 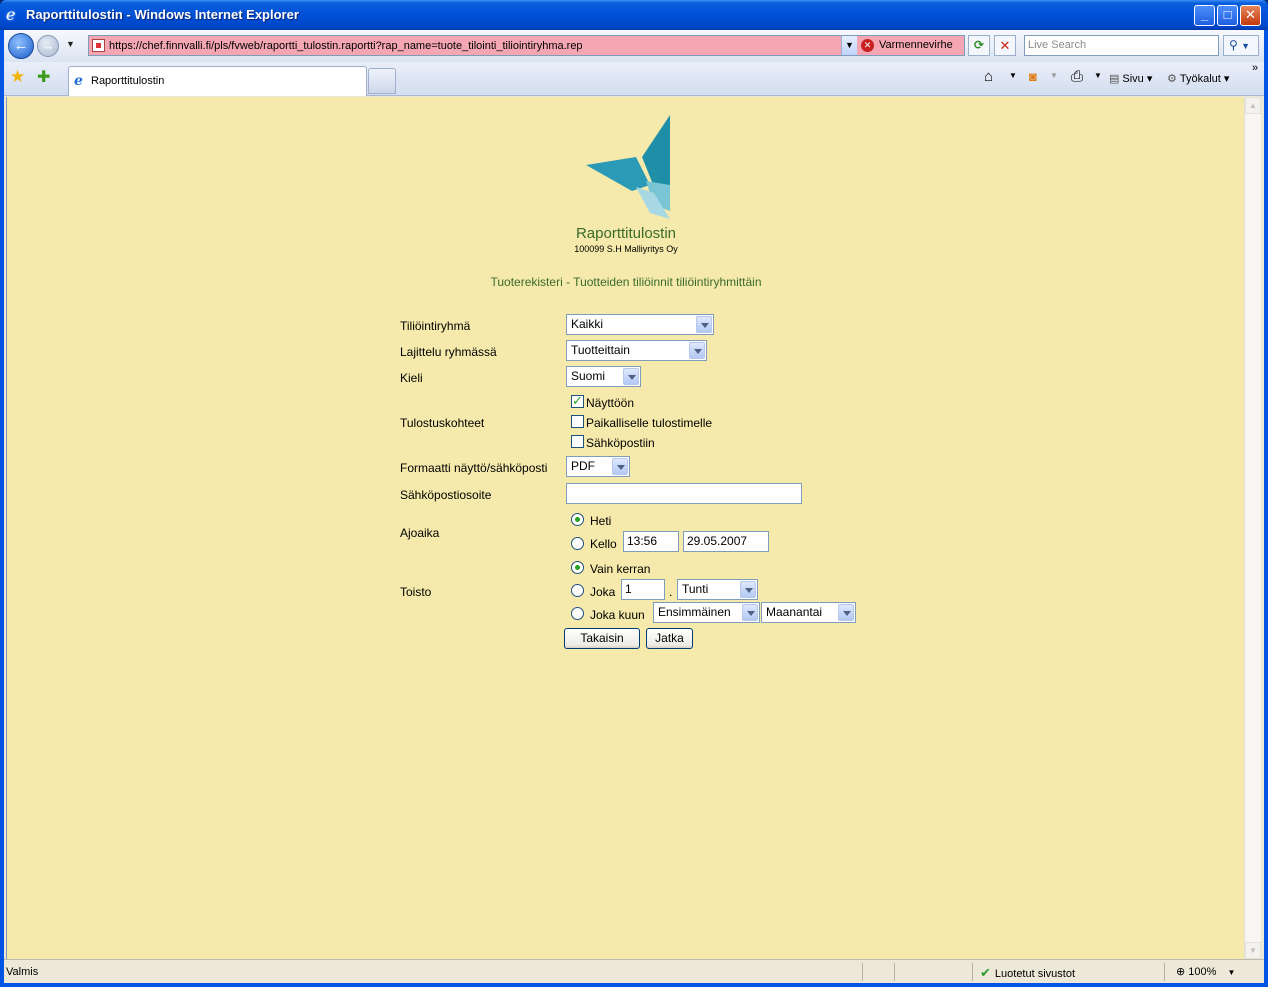 What do you see at coordinates (979, 45) in the screenshot?
I see `refresh-button: ⟳` at bounding box center [979, 45].